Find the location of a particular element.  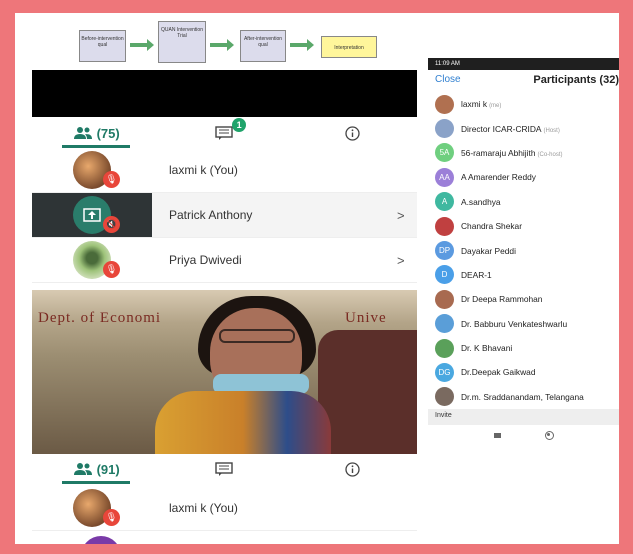

participant-item: AA A Amarender Reddy is located at coordinates (523, 177).